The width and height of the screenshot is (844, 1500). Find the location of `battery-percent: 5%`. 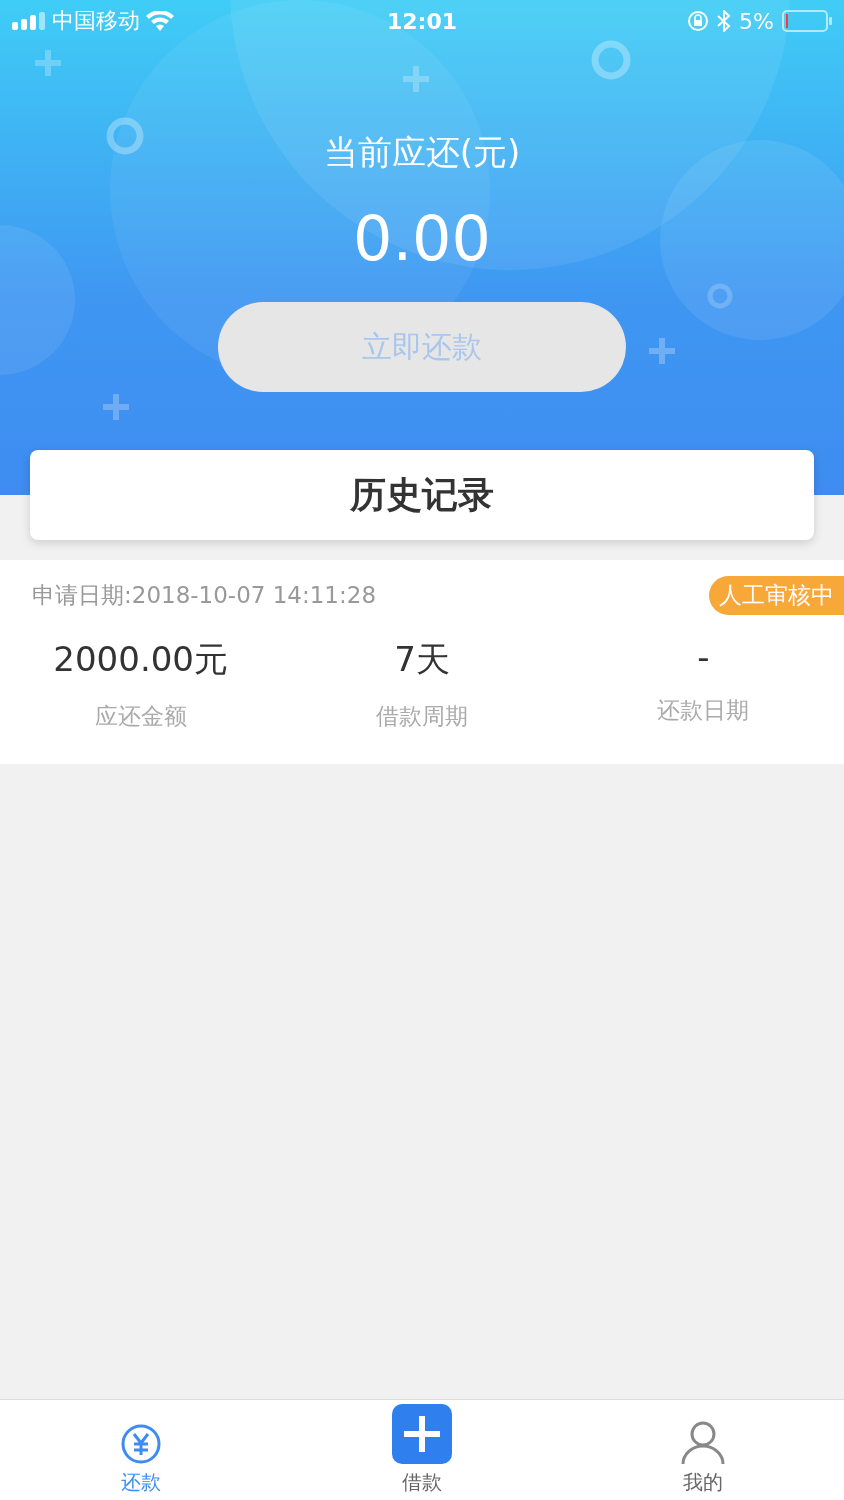

battery-percent: 5% is located at coordinates (756, 21).